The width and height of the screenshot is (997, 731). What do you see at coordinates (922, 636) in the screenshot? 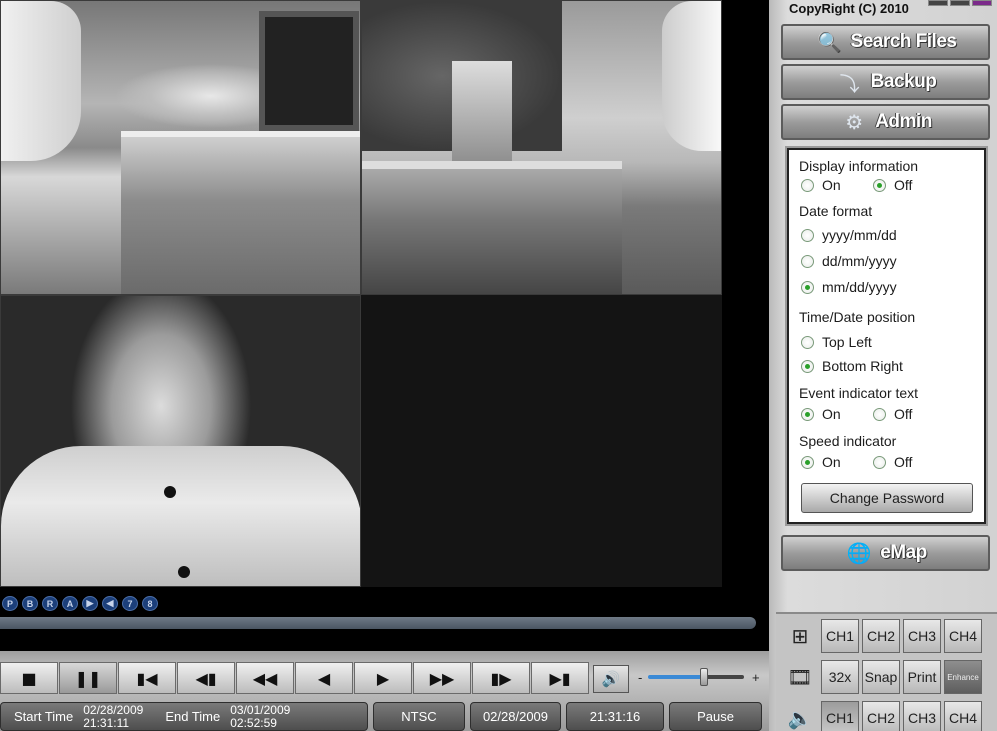
I see `channel-3-button: CH3` at bounding box center [922, 636].